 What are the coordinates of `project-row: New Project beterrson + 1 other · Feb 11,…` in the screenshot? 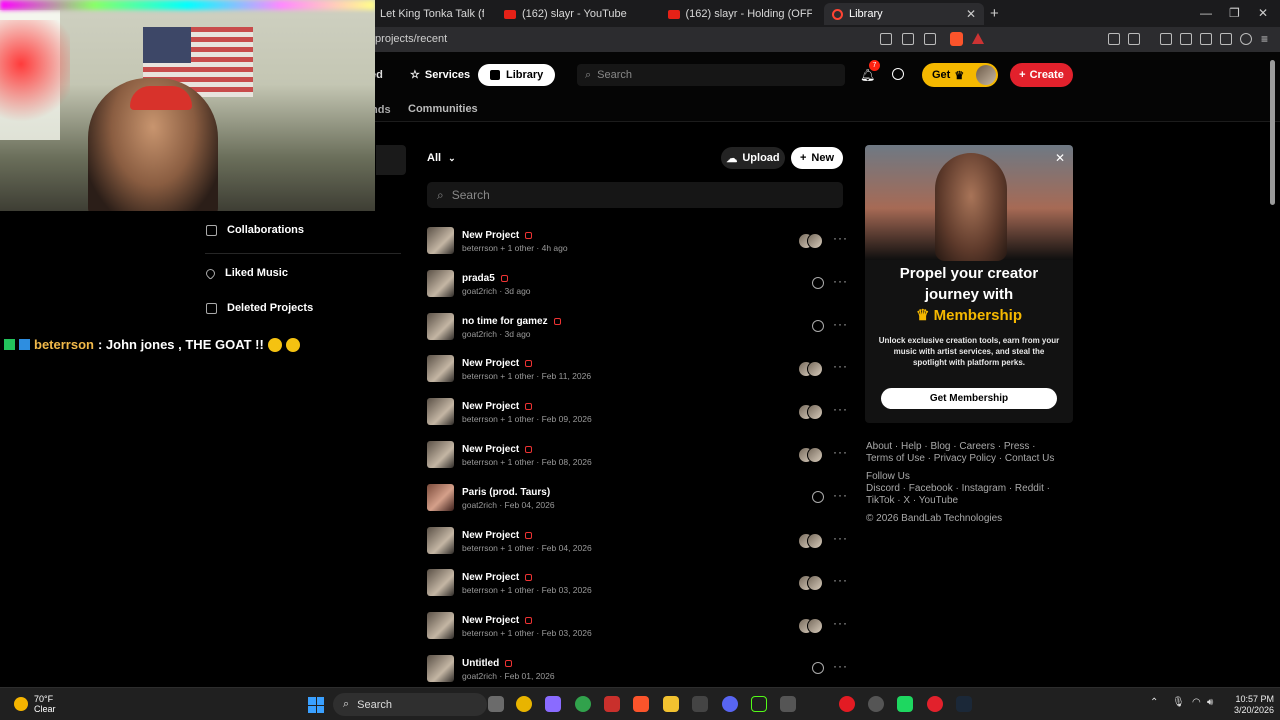 It's located at (637, 370).